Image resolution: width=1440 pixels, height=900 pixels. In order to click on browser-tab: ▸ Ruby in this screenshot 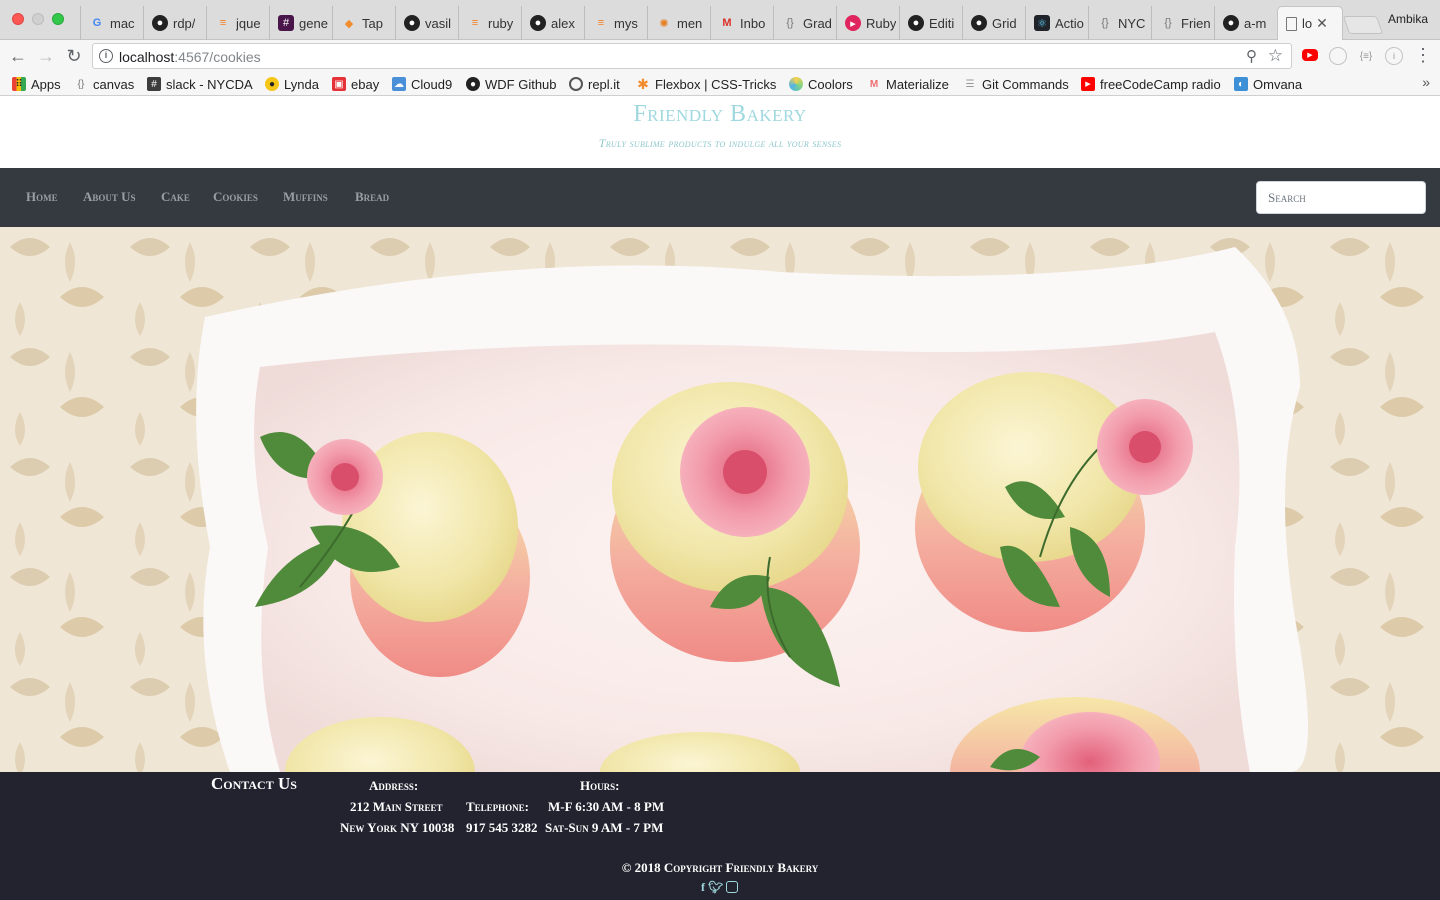, I will do `click(868, 23)`.